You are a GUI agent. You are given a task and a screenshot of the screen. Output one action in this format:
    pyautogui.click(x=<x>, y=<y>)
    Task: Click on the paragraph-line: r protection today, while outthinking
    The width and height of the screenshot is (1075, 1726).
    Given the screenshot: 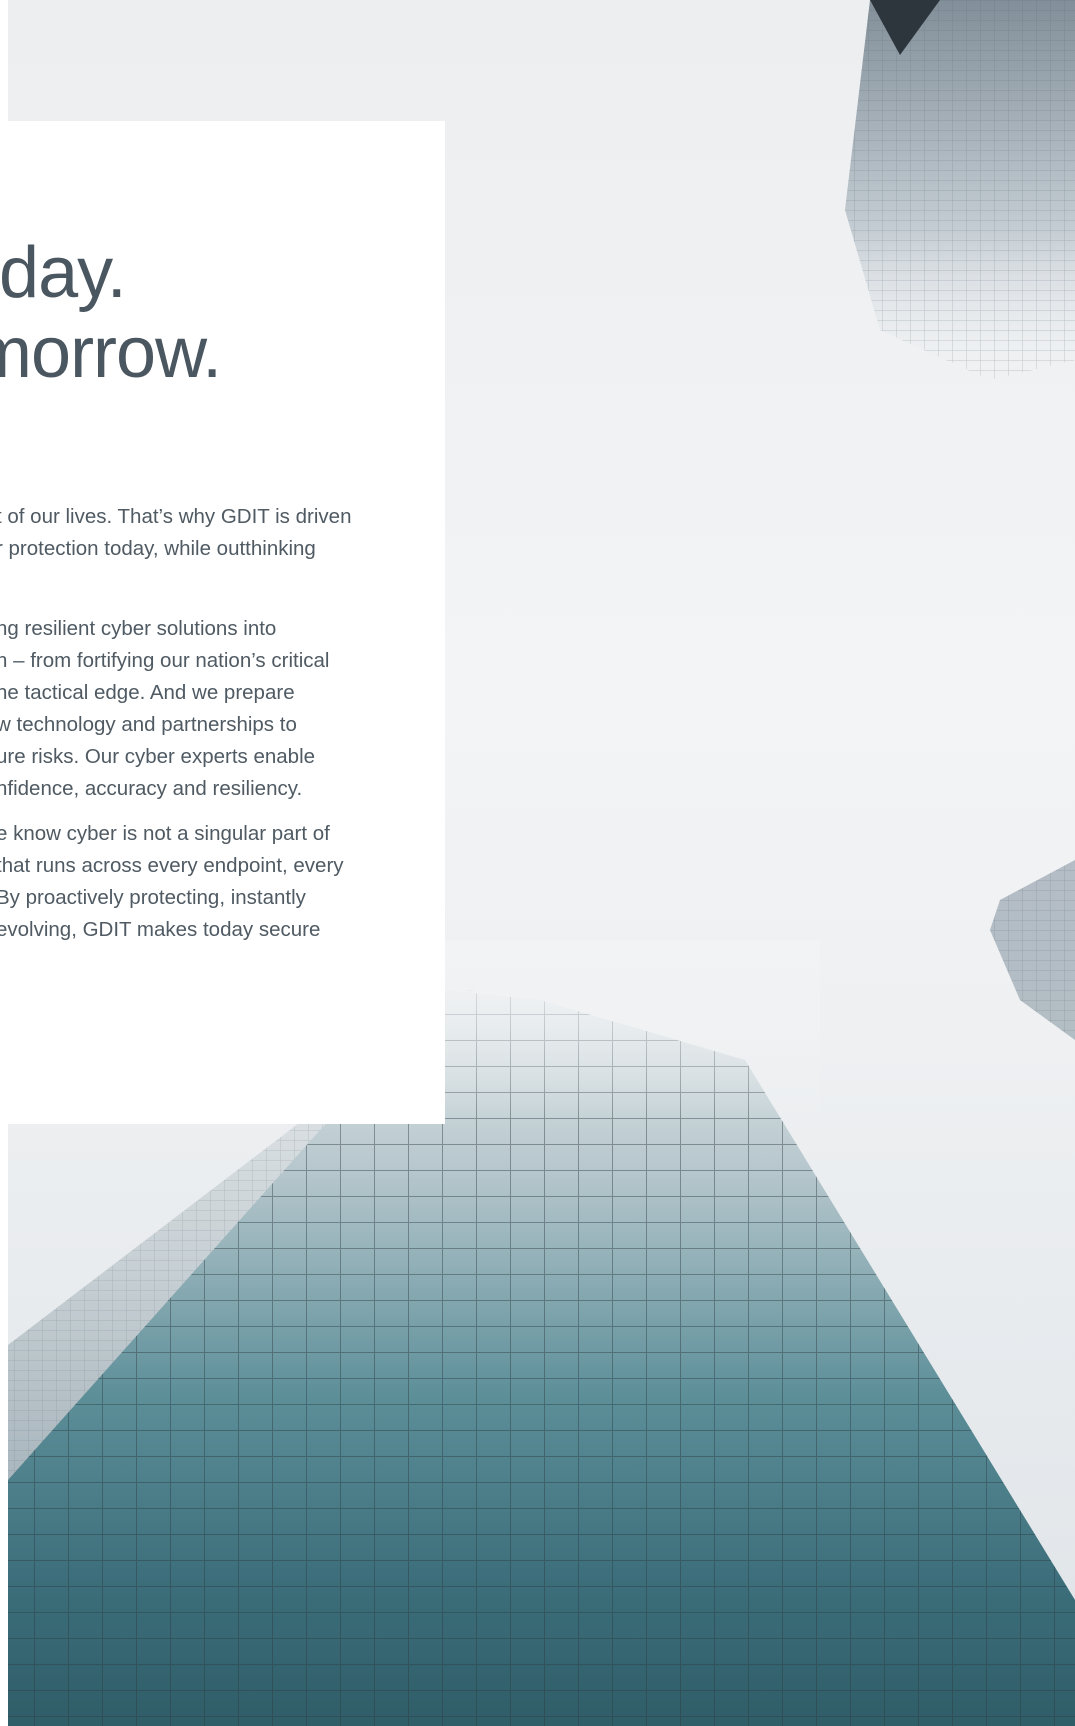 What is the action you would take?
    pyautogui.click(x=158, y=548)
    